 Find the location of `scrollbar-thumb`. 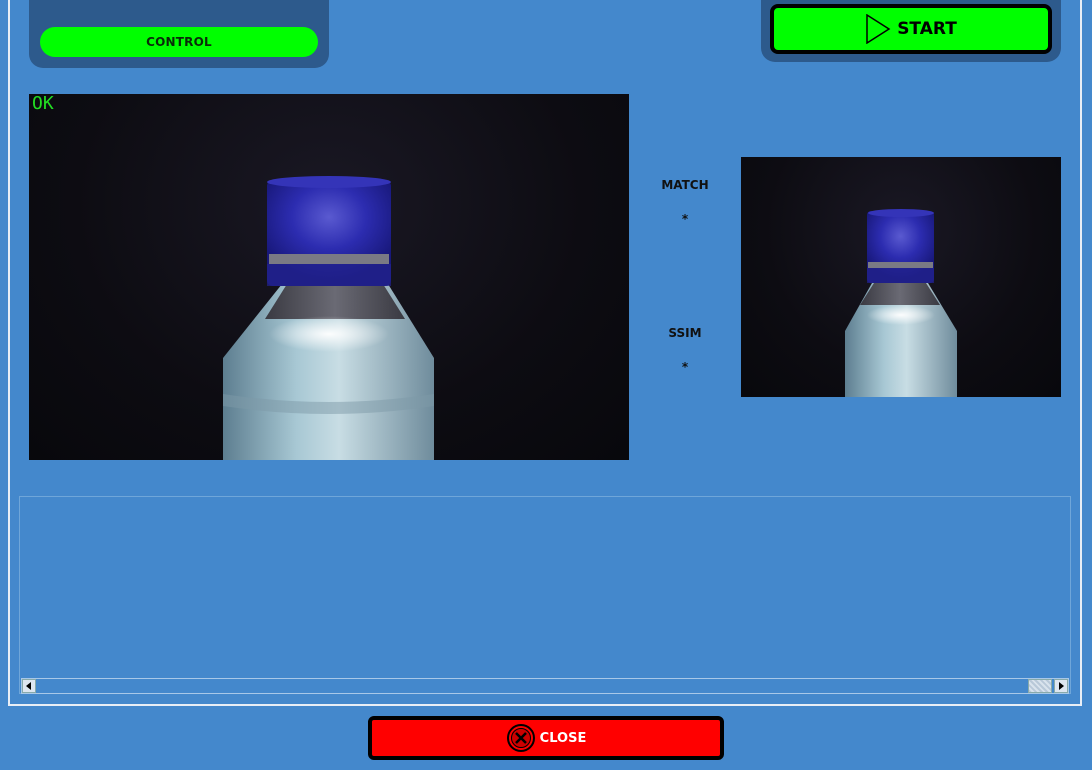

scrollbar-thumb is located at coordinates (1040, 686).